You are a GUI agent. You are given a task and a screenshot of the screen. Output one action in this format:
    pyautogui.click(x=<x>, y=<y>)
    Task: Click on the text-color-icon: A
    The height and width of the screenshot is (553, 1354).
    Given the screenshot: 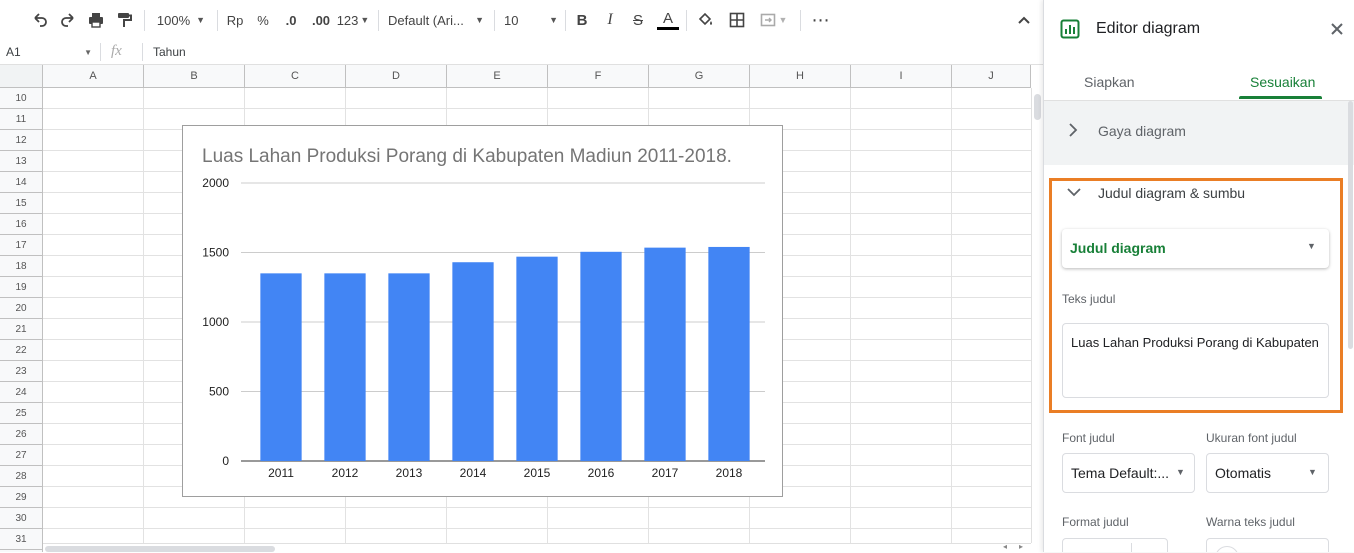 What is the action you would take?
    pyautogui.click(x=667, y=18)
    